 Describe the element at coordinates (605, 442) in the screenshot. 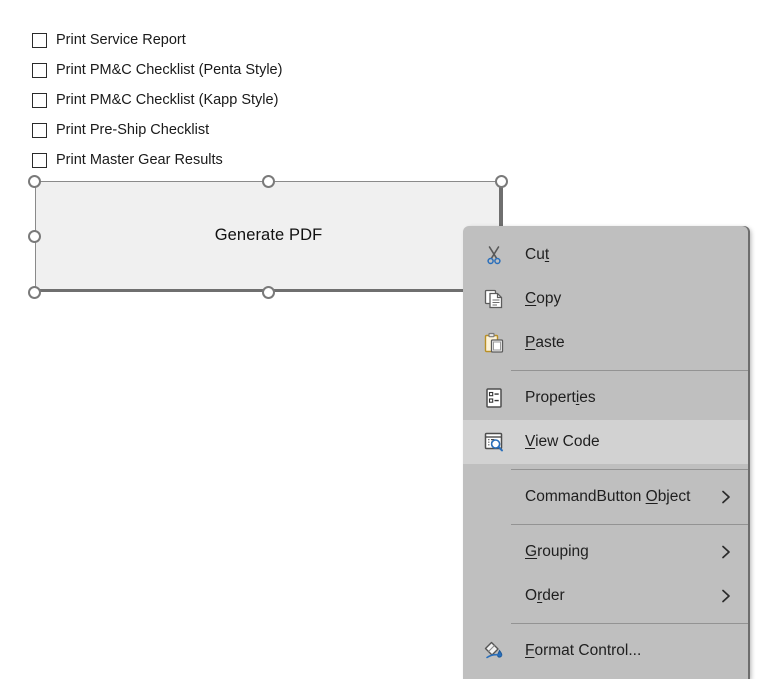

I see `menu-item-view-code: View Code` at that location.